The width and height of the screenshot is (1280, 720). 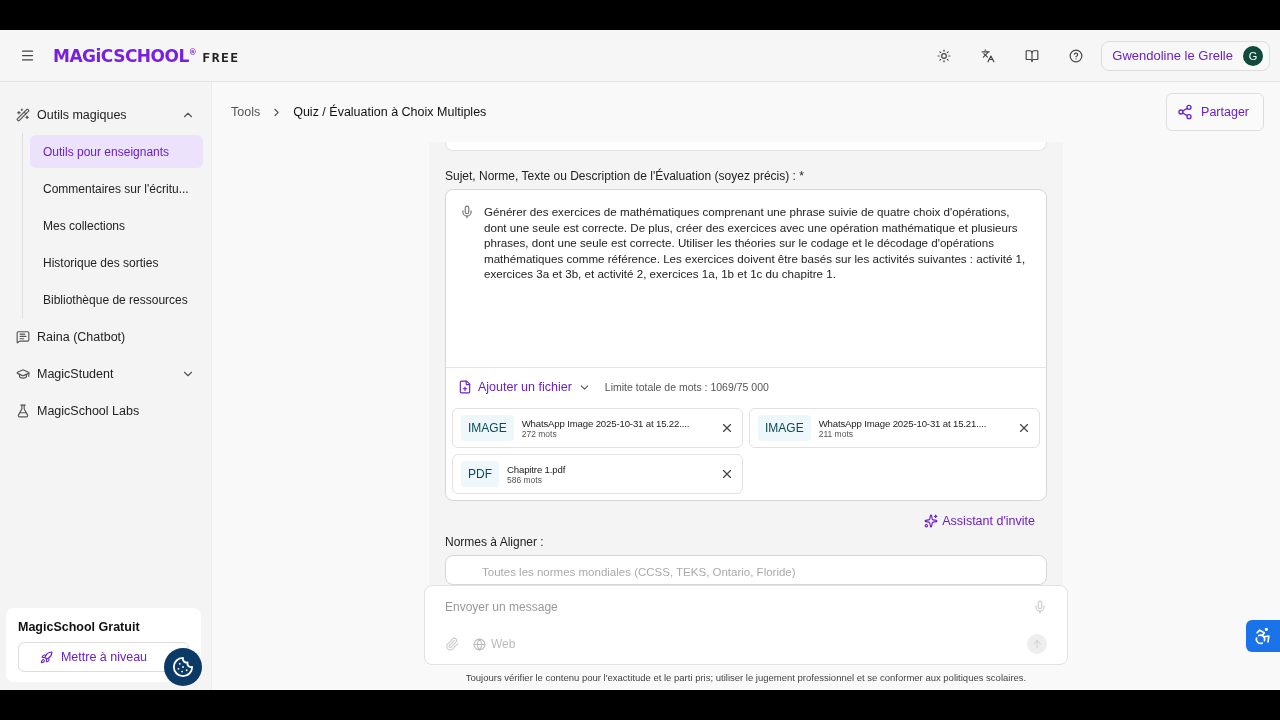 What do you see at coordinates (116, 225) in the screenshot?
I see `sidebar-subitem: Mes collections` at bounding box center [116, 225].